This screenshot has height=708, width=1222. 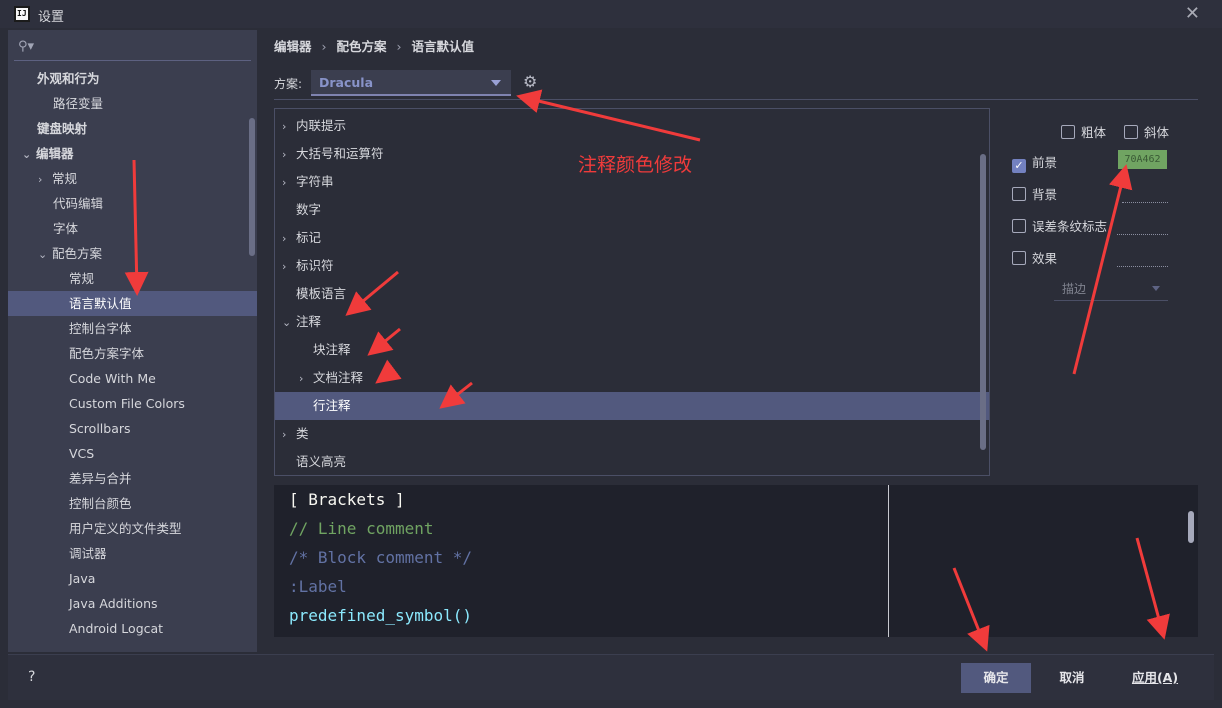 I want to click on sidebar-item: Java Additions, so click(x=132, y=603).